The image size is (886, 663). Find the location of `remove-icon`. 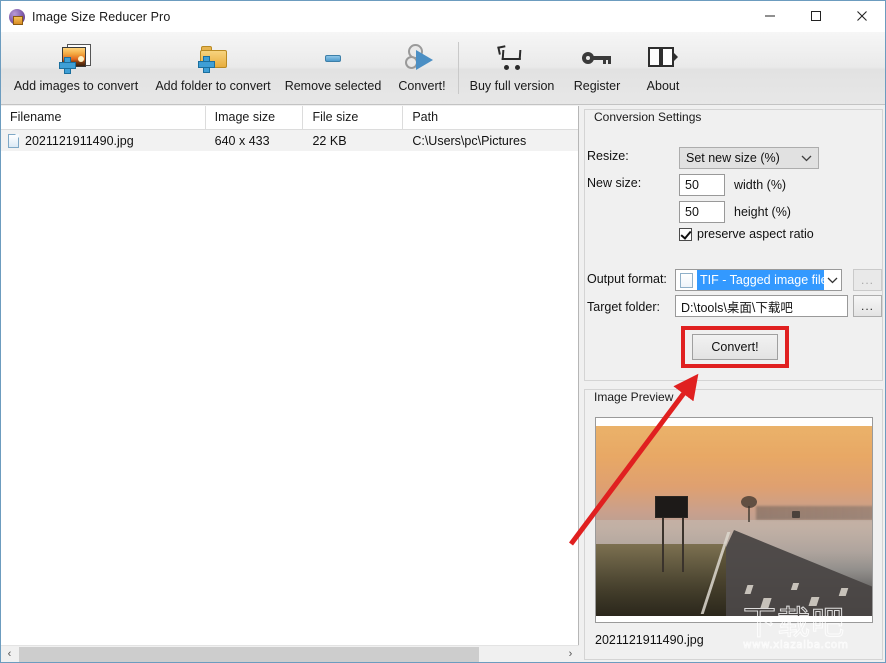

remove-icon is located at coordinates (333, 58).